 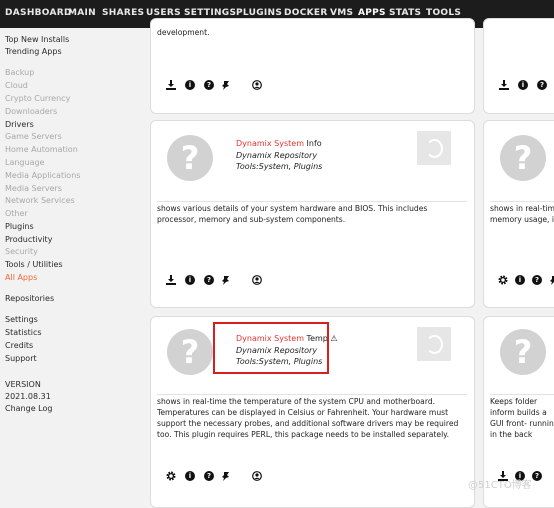 What do you see at coordinates (443, 13) in the screenshot?
I see `nav-tools: TOOLS` at bounding box center [443, 13].